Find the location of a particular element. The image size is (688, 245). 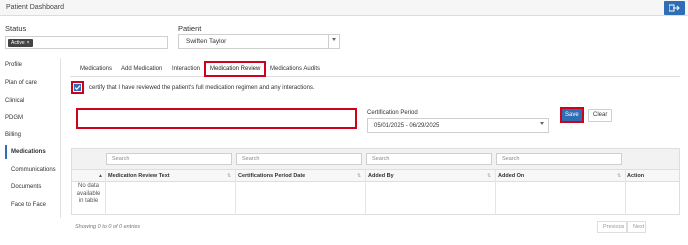

sidebar-item-pdgm: PDGM is located at coordinates (14, 118).